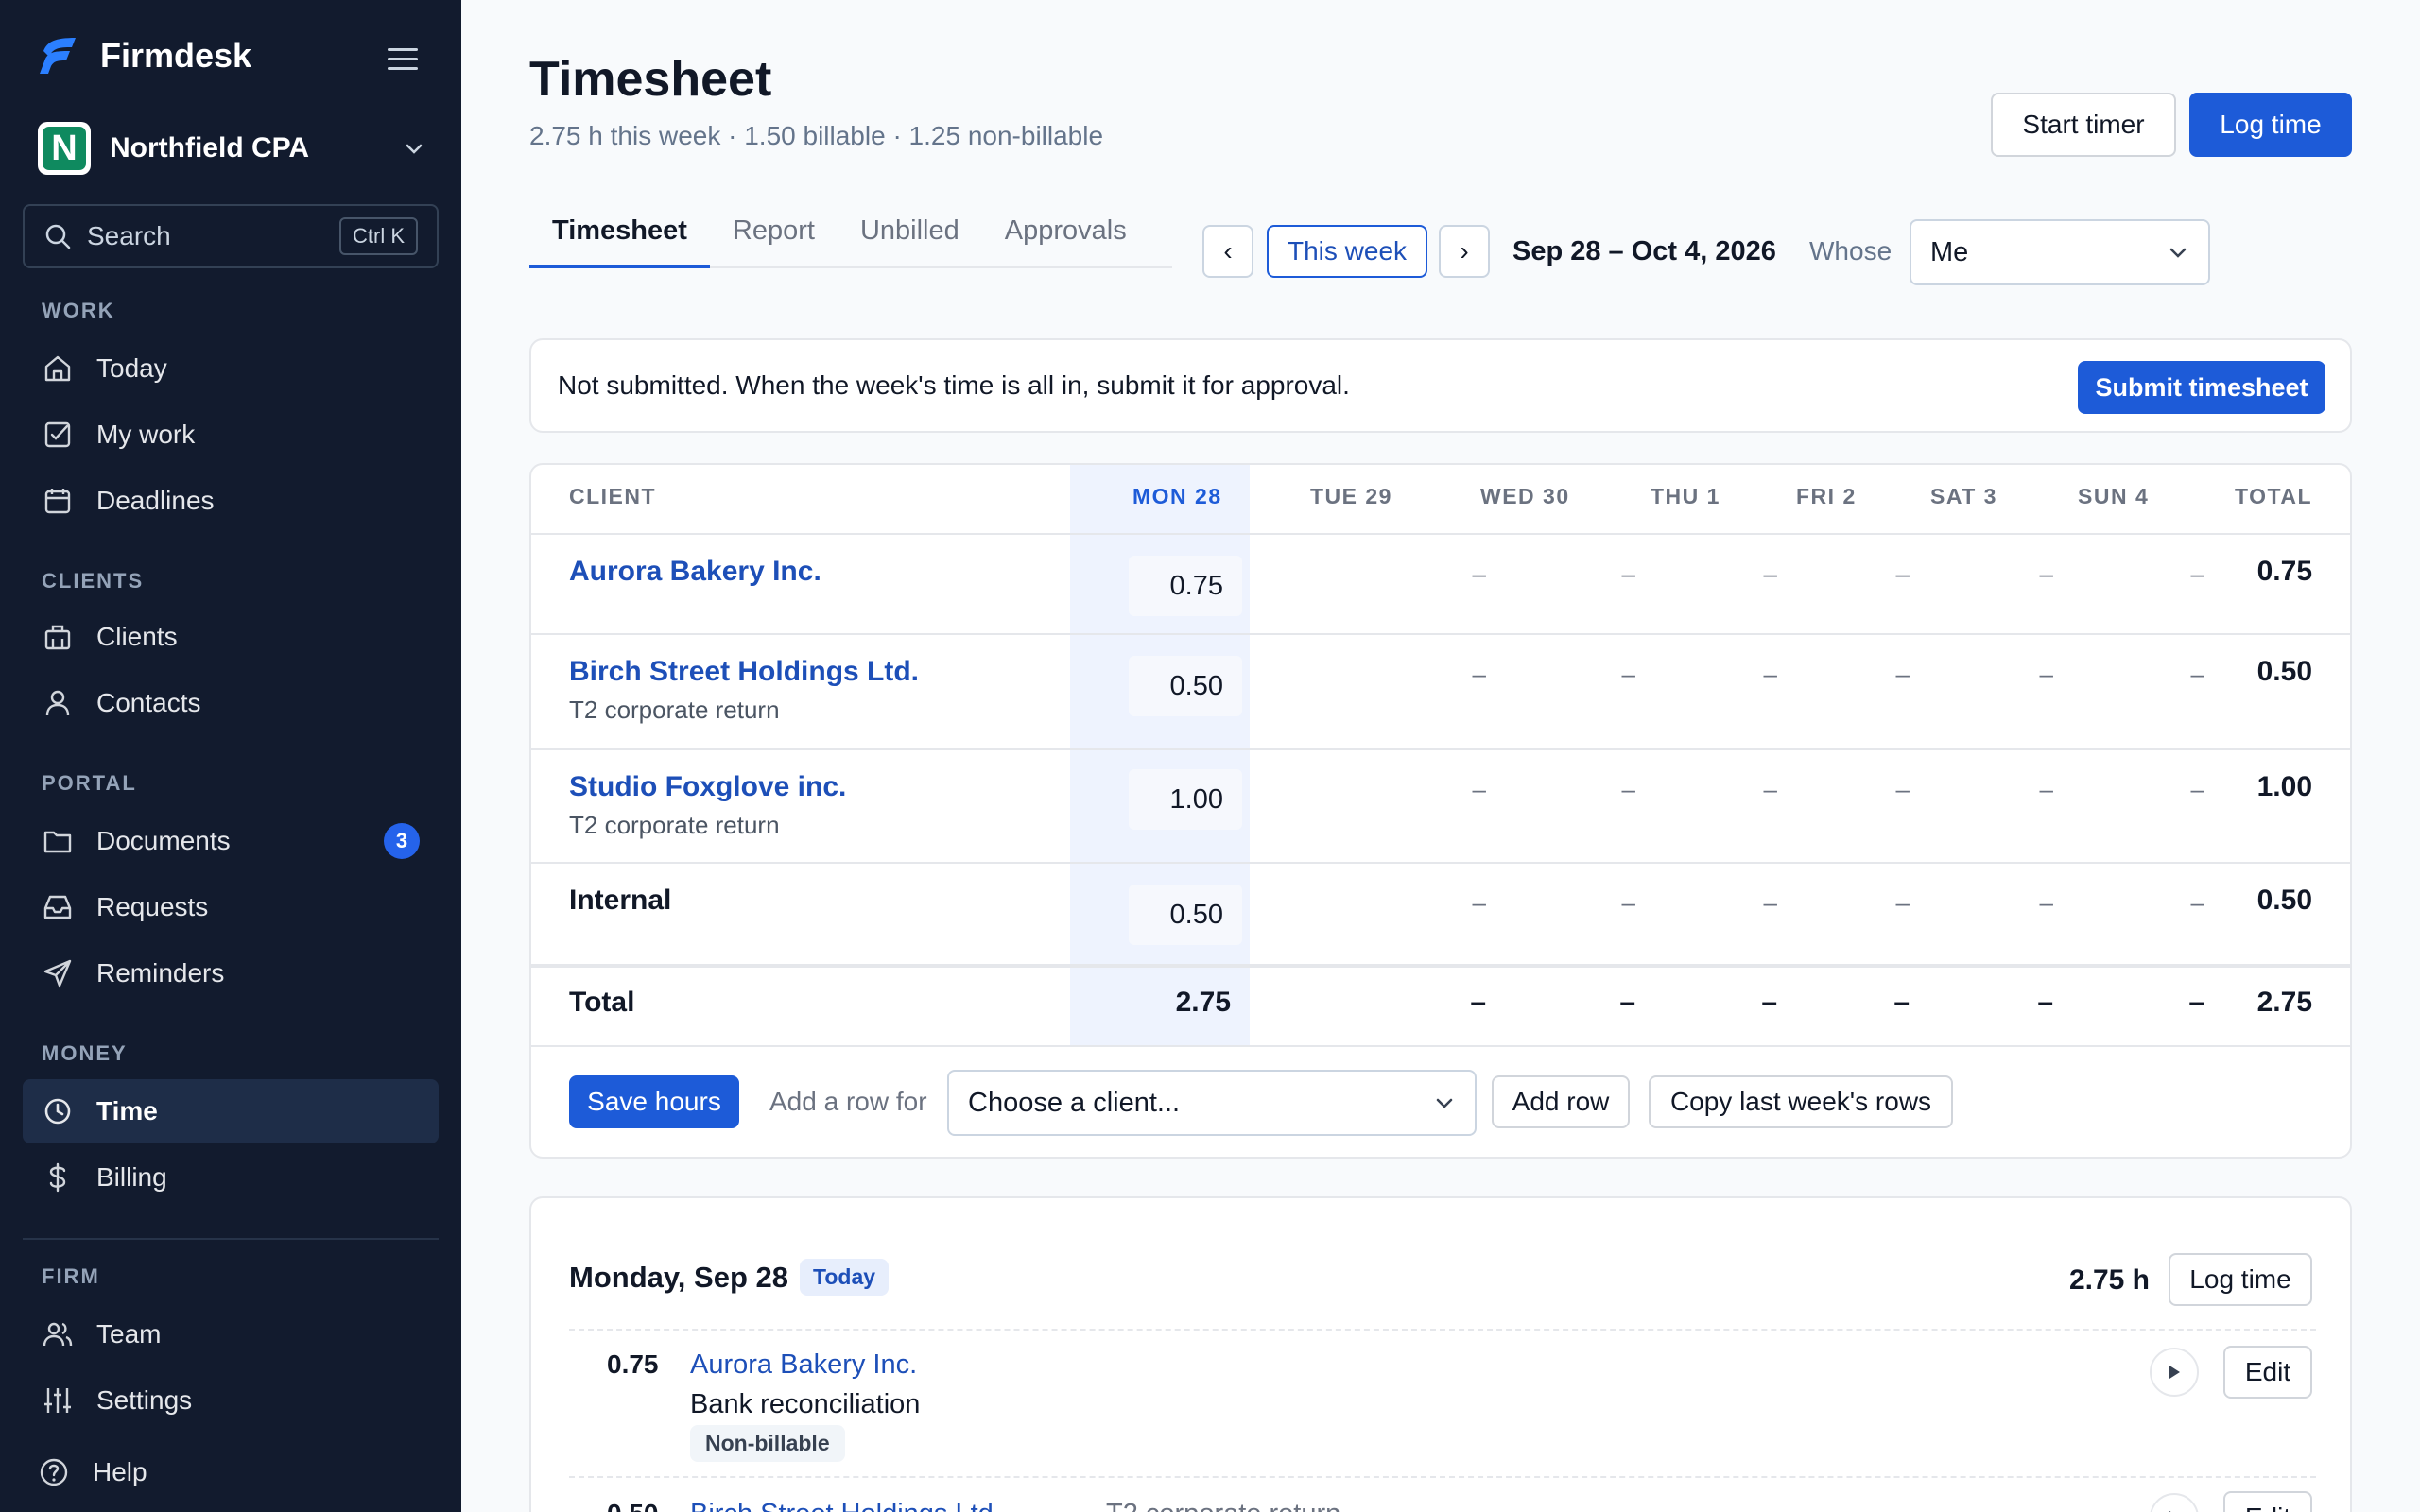  Describe the element at coordinates (1561, 1101) in the screenshot. I see `add-row-button: Add row` at that location.